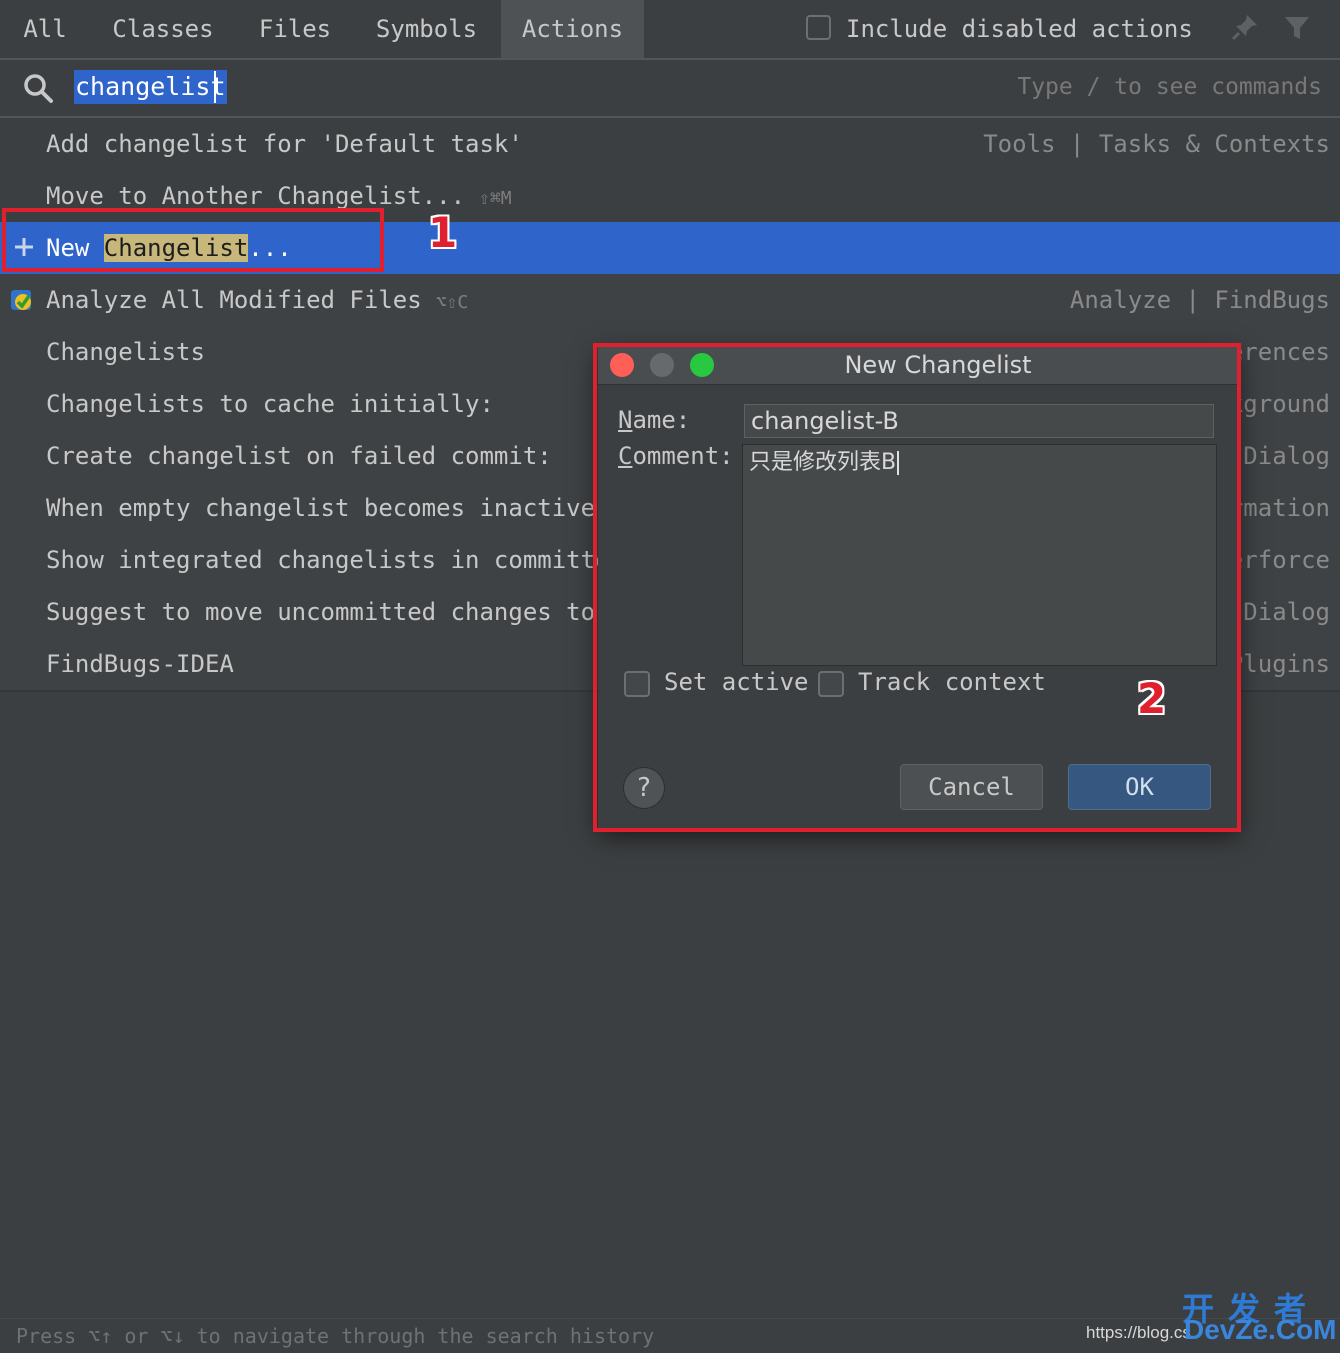 This screenshot has height=1353, width=1340. Describe the element at coordinates (1279, 404) in the screenshot. I see `item-category: kground` at that location.